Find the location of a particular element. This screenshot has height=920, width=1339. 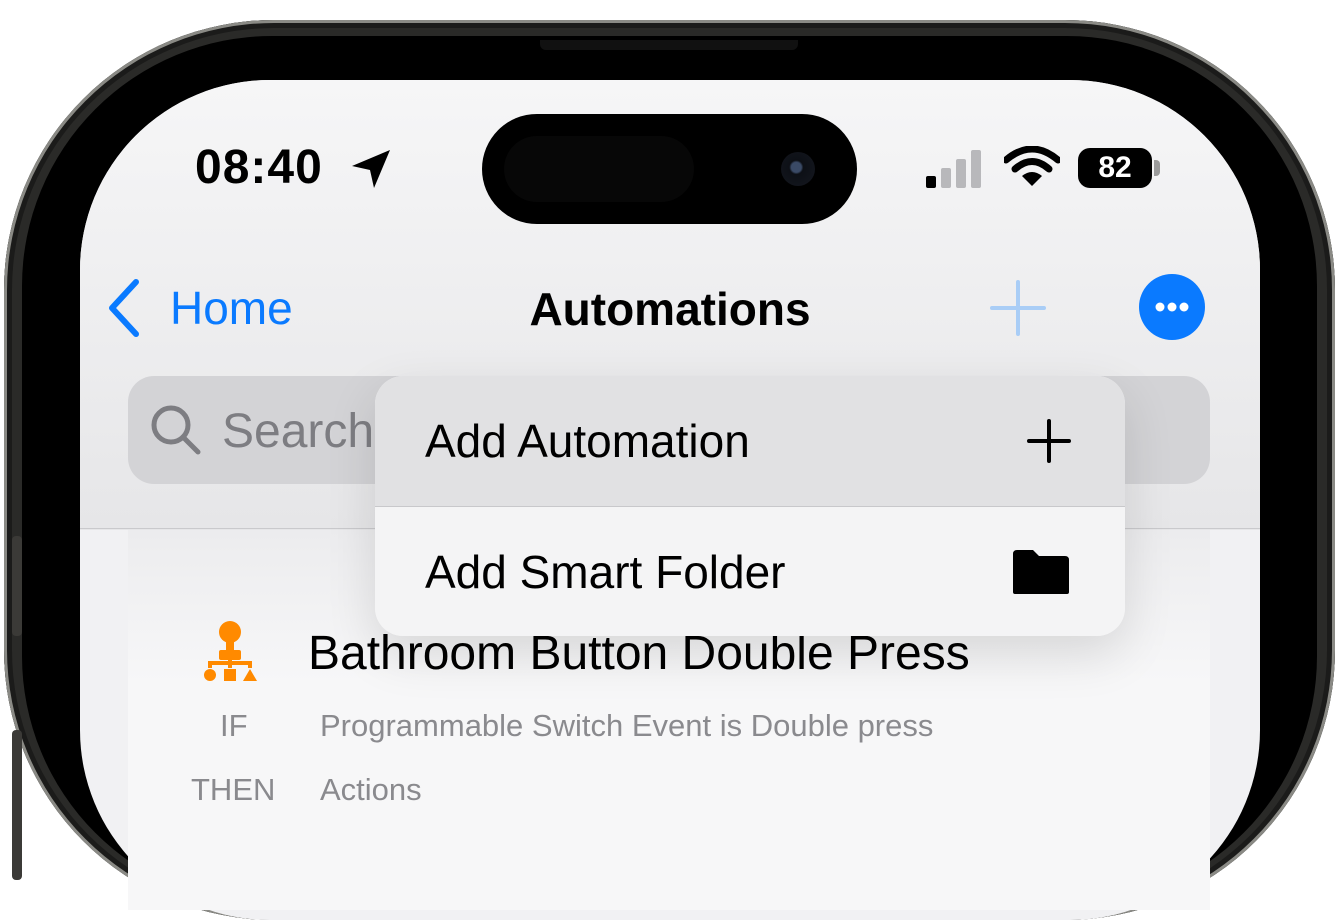

volume-button is located at coordinates (17, 805).